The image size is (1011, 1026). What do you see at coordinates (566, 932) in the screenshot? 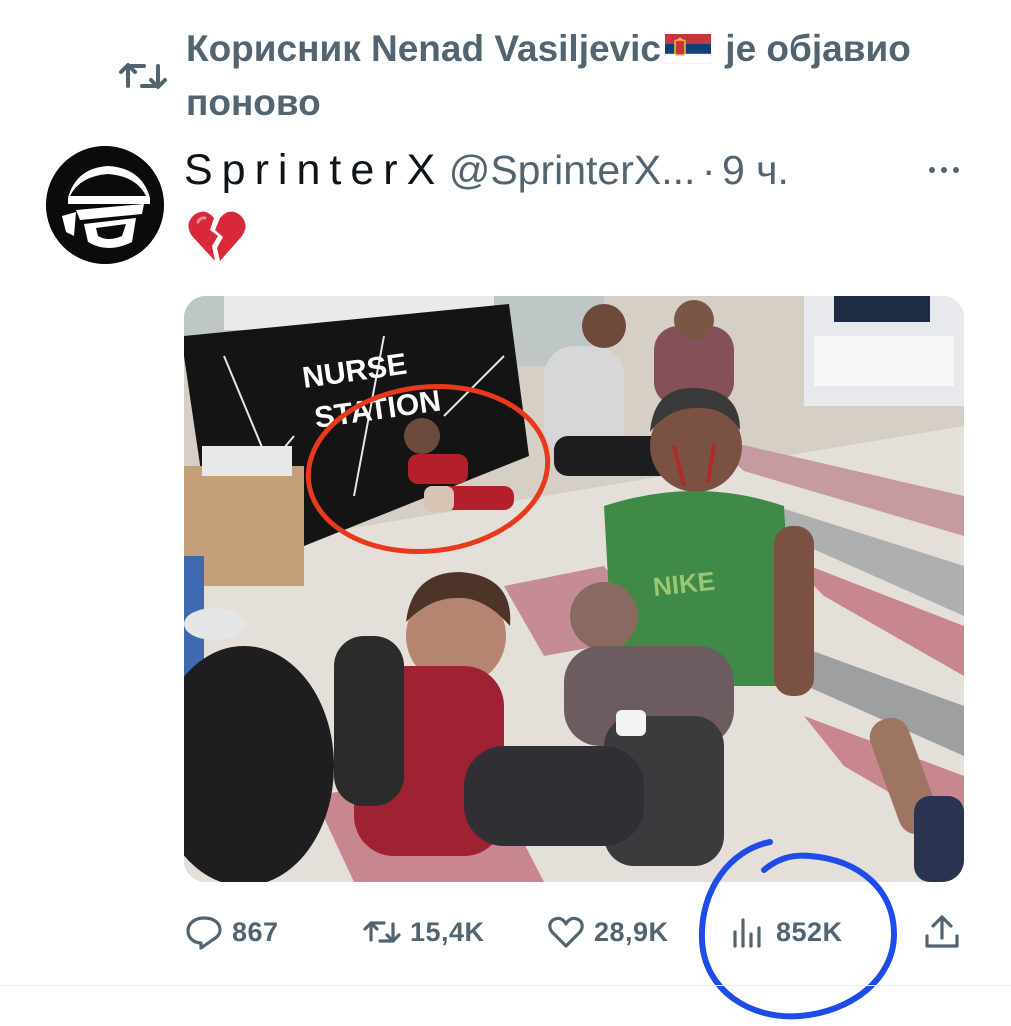
I see `heart-icon` at bounding box center [566, 932].